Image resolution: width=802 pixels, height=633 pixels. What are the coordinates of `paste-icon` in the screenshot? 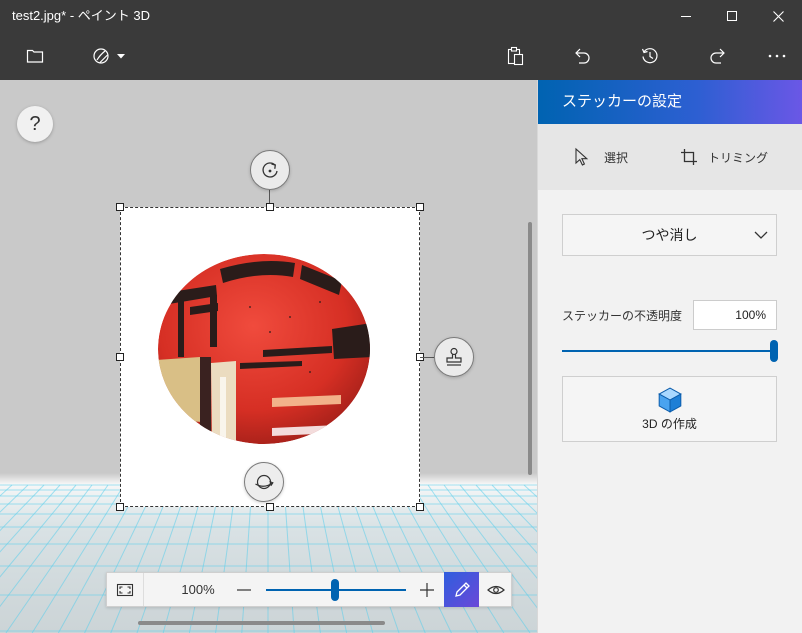 It's located at (515, 56).